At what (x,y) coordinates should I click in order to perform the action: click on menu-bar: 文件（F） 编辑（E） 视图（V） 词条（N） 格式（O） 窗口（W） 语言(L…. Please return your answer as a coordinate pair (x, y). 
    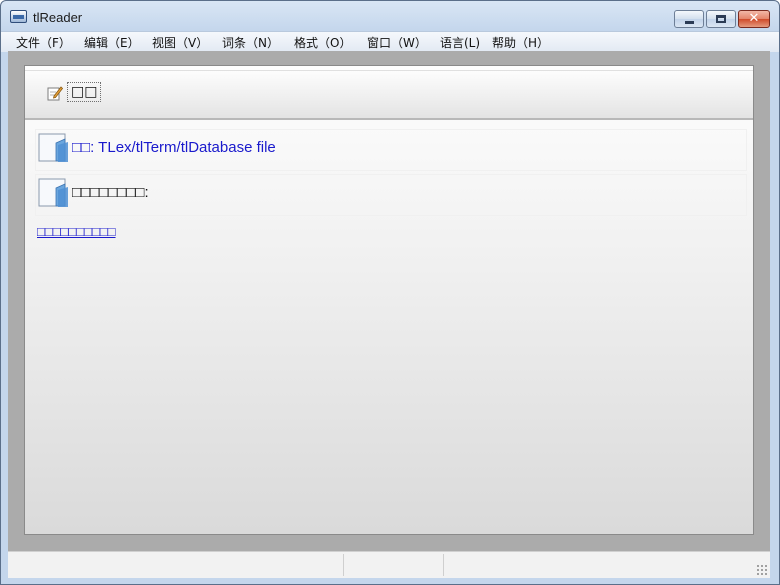
    Looking at the image, I should click on (390, 41).